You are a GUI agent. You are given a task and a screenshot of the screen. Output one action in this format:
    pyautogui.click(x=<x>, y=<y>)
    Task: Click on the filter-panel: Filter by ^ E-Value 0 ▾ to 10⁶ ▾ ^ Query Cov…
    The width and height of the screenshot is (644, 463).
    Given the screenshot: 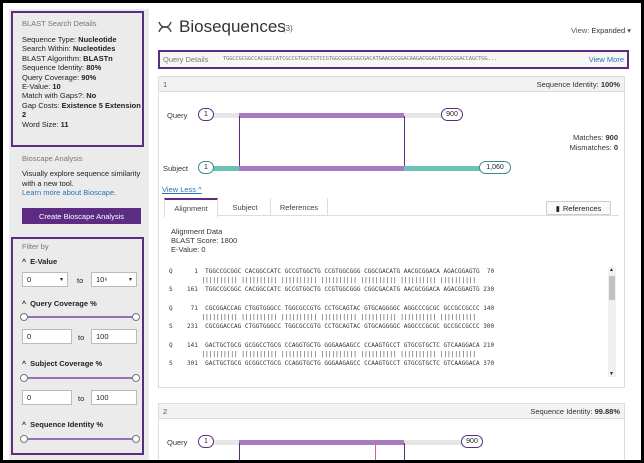 What is the action you would take?
    pyautogui.click(x=77, y=346)
    